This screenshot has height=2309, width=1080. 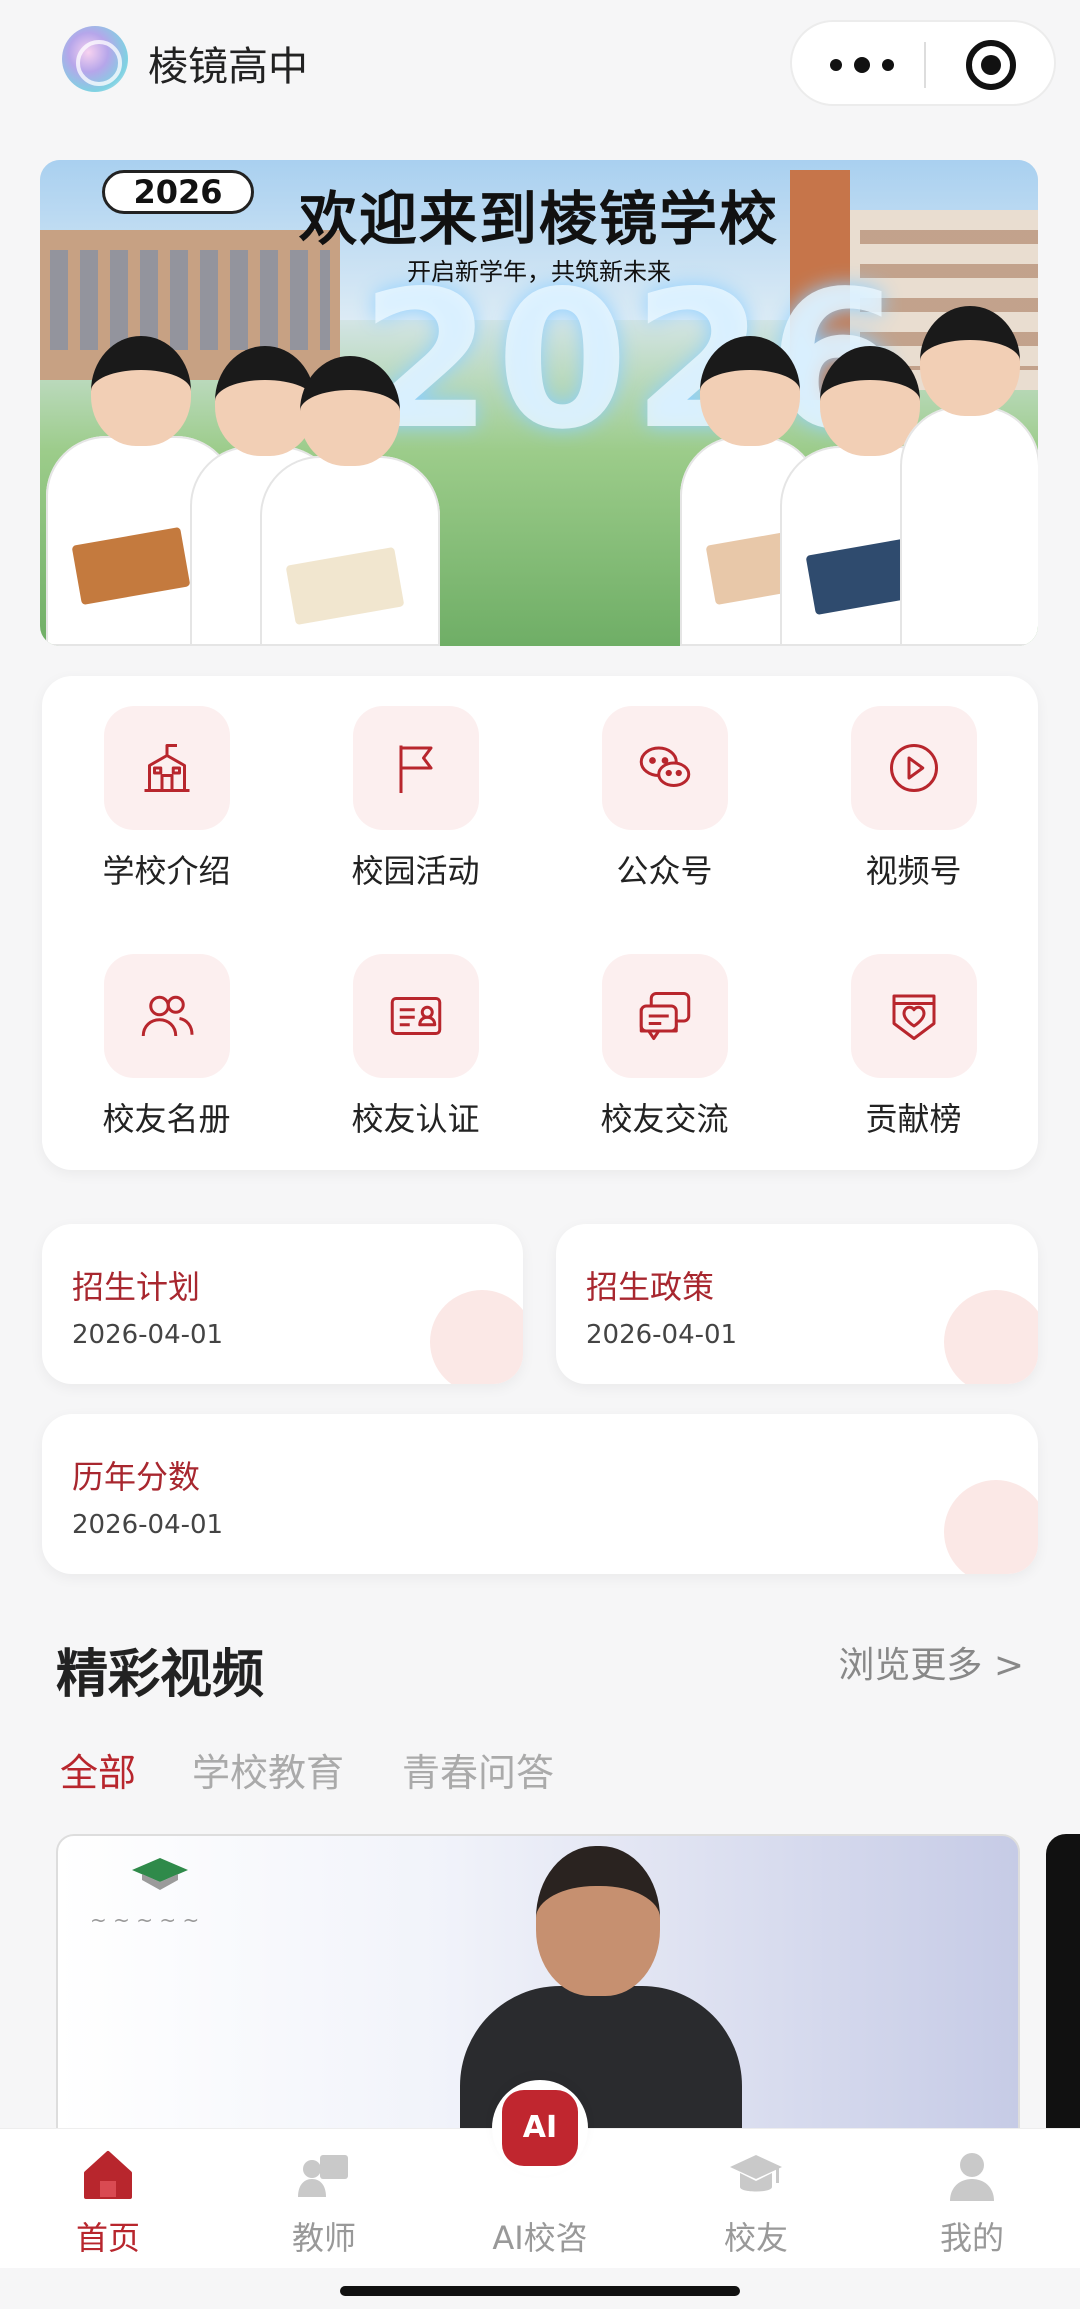 What do you see at coordinates (914, 1017) in the screenshot?
I see `heart-shield-icon` at bounding box center [914, 1017].